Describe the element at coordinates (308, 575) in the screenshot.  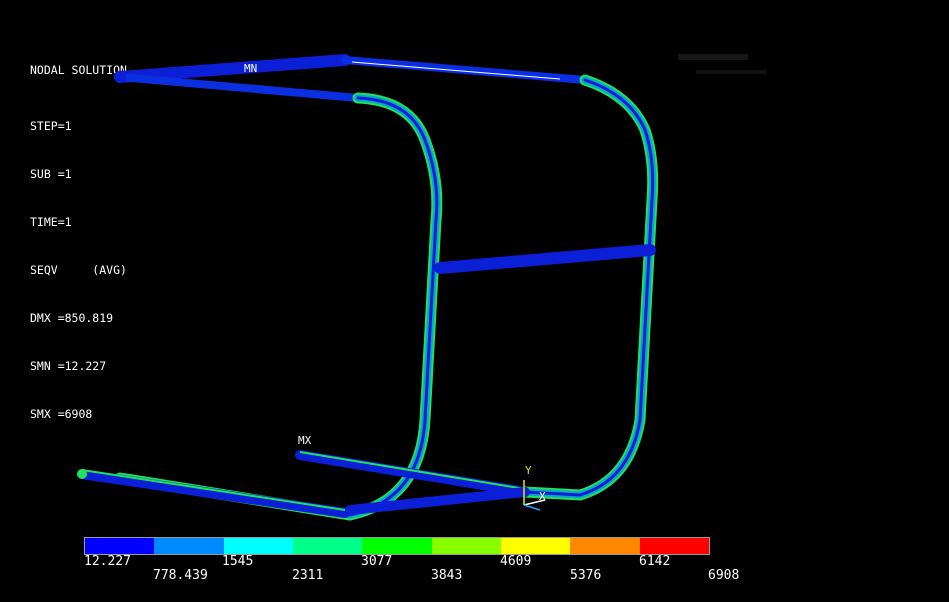
I see `legend-tick: 2311` at that location.